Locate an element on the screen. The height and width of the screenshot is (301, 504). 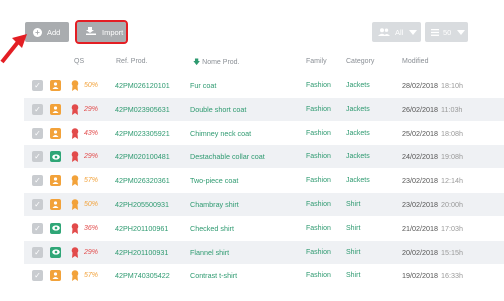
column-header-name: 🡇 Nome Prod. is located at coordinates (216, 63).